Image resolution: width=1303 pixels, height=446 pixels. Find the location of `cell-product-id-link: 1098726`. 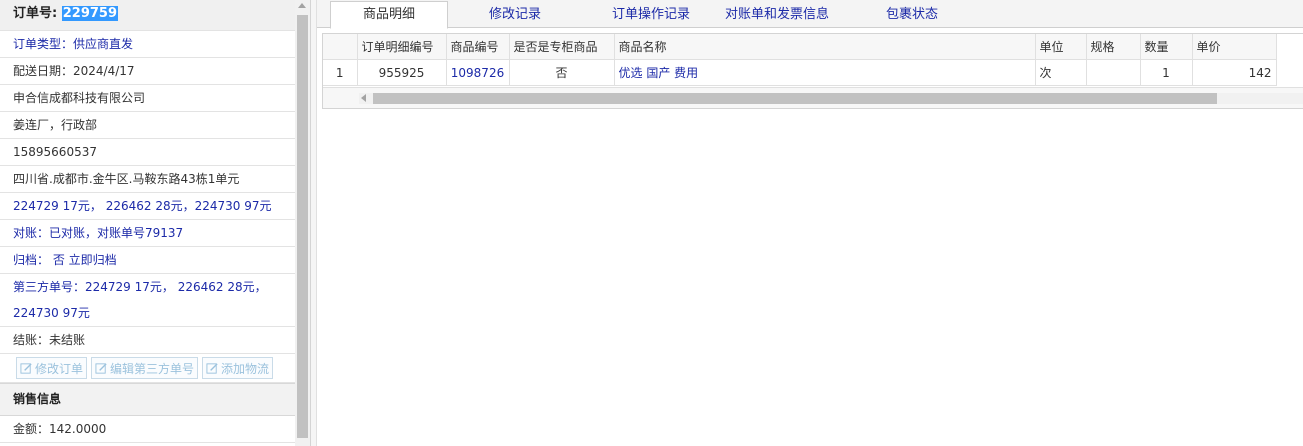

cell-product-id-link: 1098726 is located at coordinates (478, 72).